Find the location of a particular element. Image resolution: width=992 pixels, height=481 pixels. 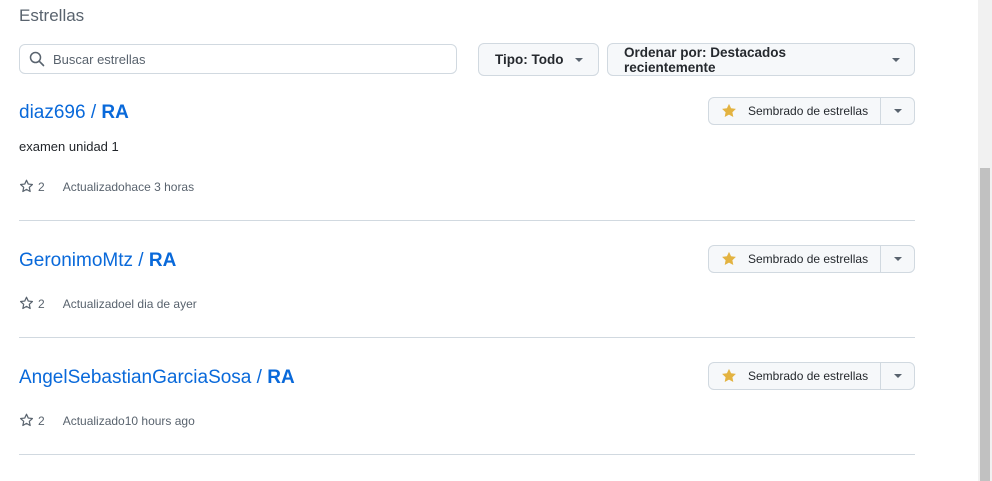

sort-dropdown: Ordenar por: Destacados recientemente is located at coordinates (761, 59).